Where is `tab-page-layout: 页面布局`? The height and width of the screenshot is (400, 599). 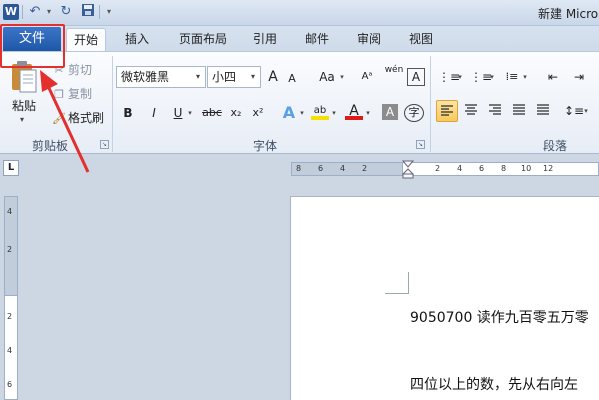
tab-page-layout: 页面布局 is located at coordinates (203, 39).